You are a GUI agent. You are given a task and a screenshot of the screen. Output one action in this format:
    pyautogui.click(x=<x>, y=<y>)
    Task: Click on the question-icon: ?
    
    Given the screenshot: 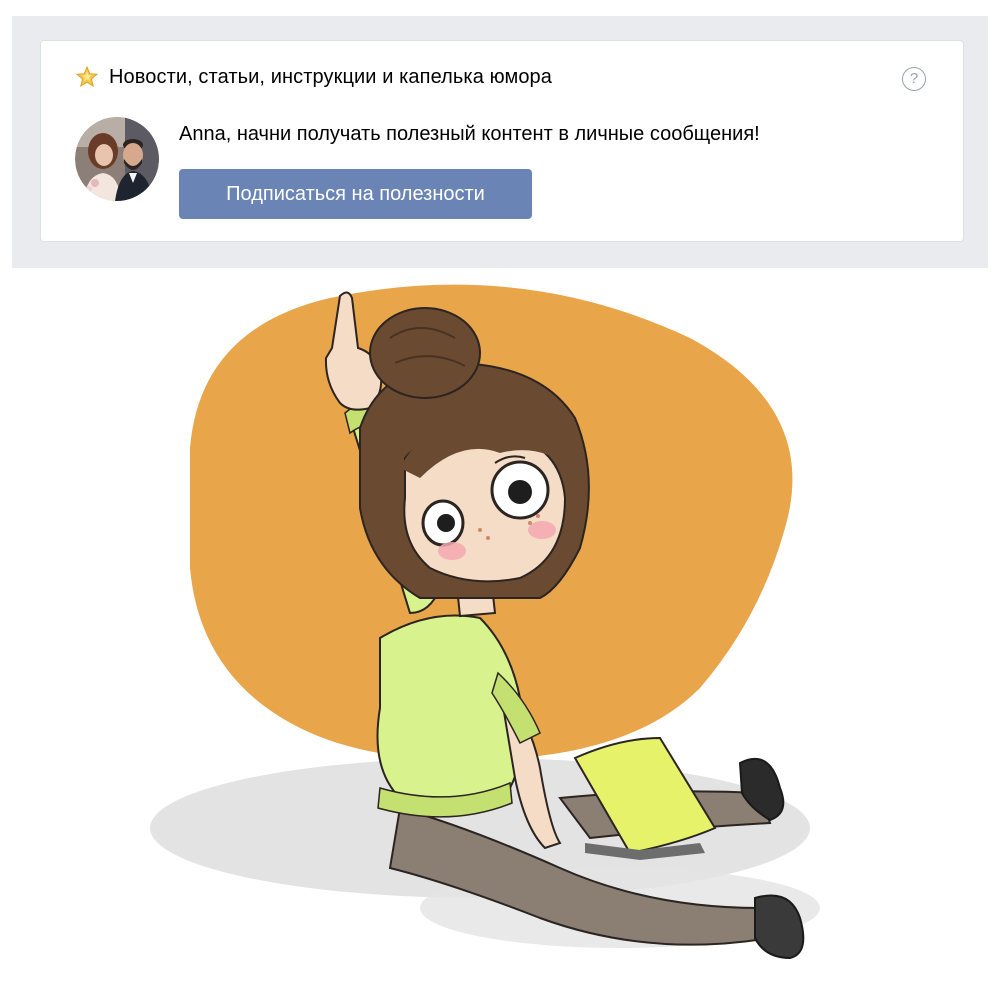 What is the action you would take?
    pyautogui.click(x=914, y=79)
    